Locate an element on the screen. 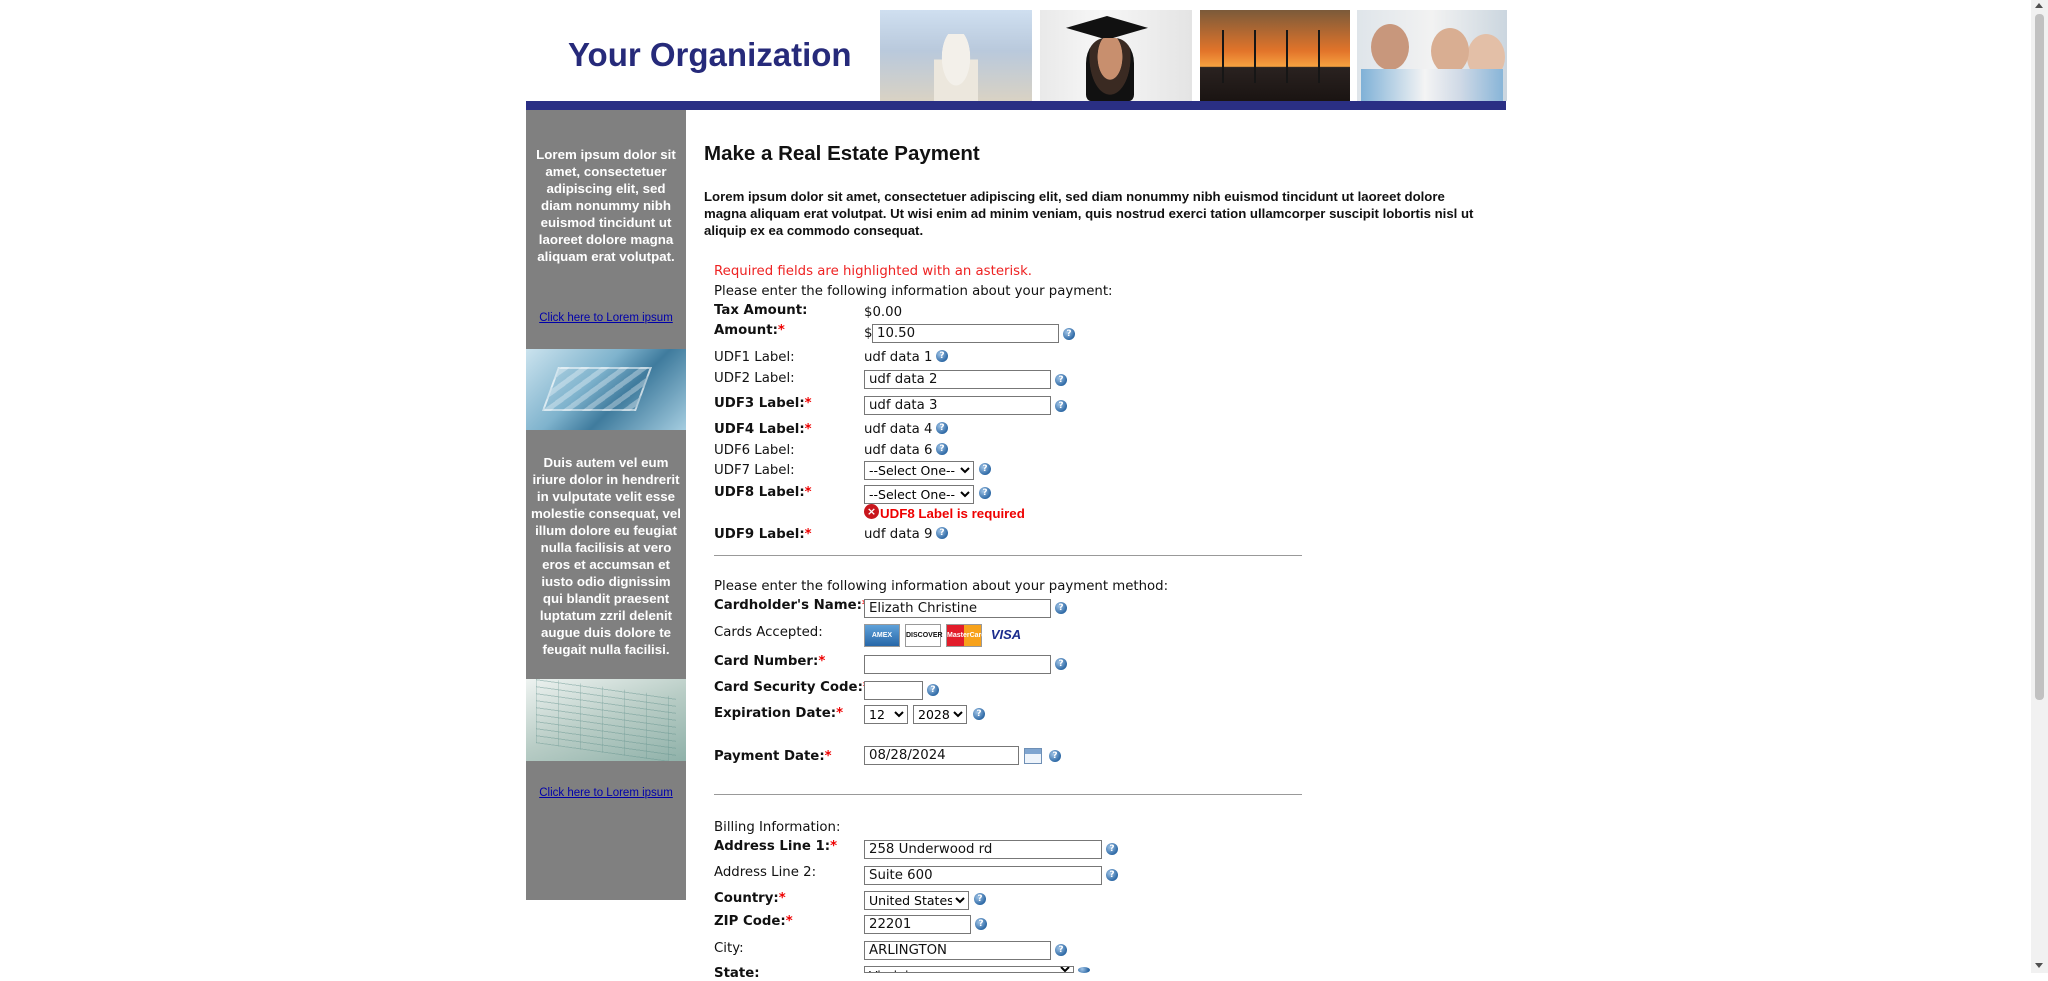 This screenshot has width=2048, height=981. state-select: Virginia is located at coordinates (969, 969).